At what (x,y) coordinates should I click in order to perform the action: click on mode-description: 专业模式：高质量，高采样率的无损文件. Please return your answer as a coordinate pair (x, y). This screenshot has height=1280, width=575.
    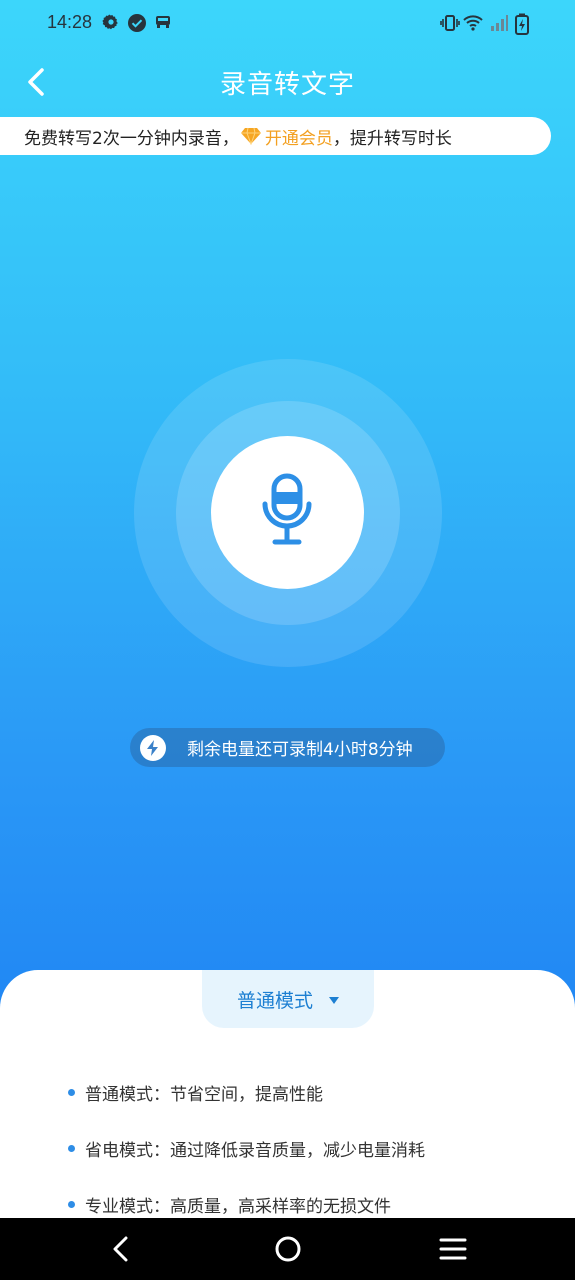
    Looking at the image, I should click on (238, 1206).